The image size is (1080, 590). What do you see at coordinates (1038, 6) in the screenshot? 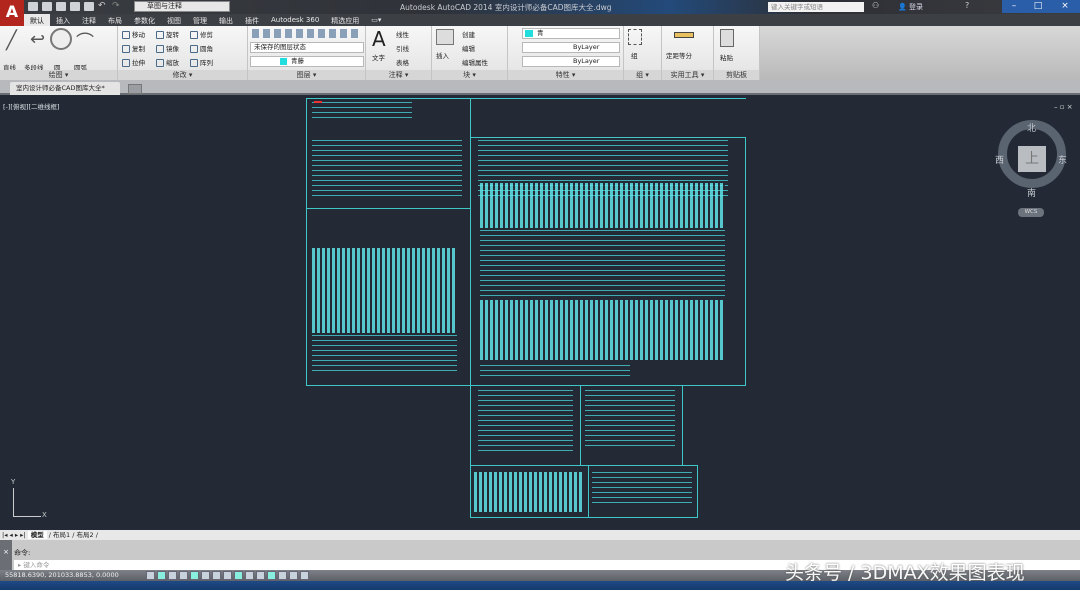
I see `maximize-button: □` at bounding box center [1038, 6].